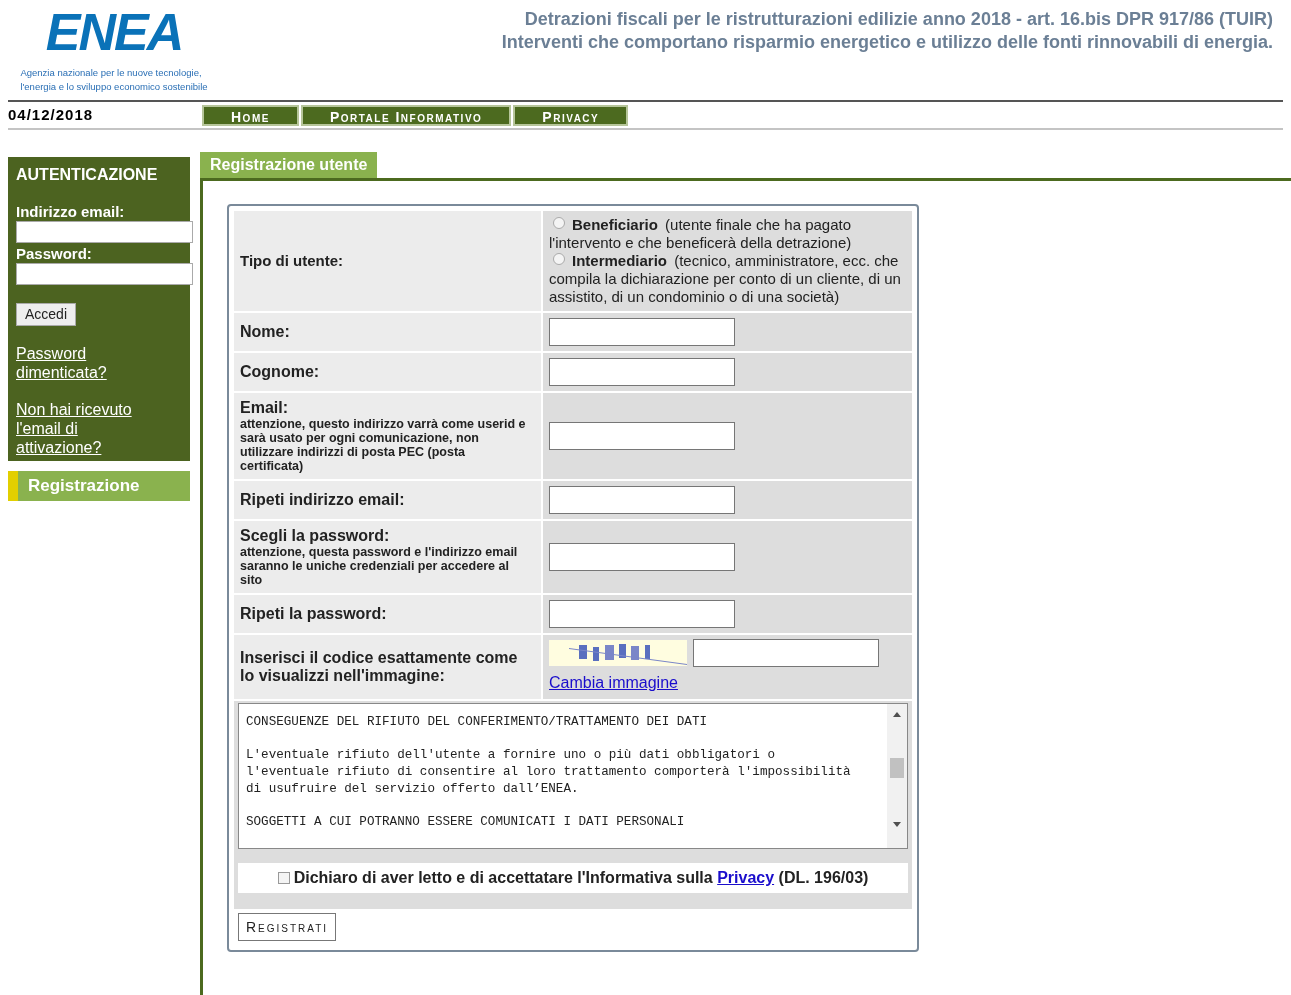 Image resolution: width=1291 pixels, height=995 pixels. What do you see at coordinates (549, 772) in the screenshot?
I see `privacy-paragraph: L'eventuale rifiuto dell'utente a fornire uno o più dati obbligatori o l'eventuale rifiuto di consentire al loro trattamento comporterà l'impossibilità di usufruire del servizio offerto dall’ENEA.` at bounding box center [549, 772].